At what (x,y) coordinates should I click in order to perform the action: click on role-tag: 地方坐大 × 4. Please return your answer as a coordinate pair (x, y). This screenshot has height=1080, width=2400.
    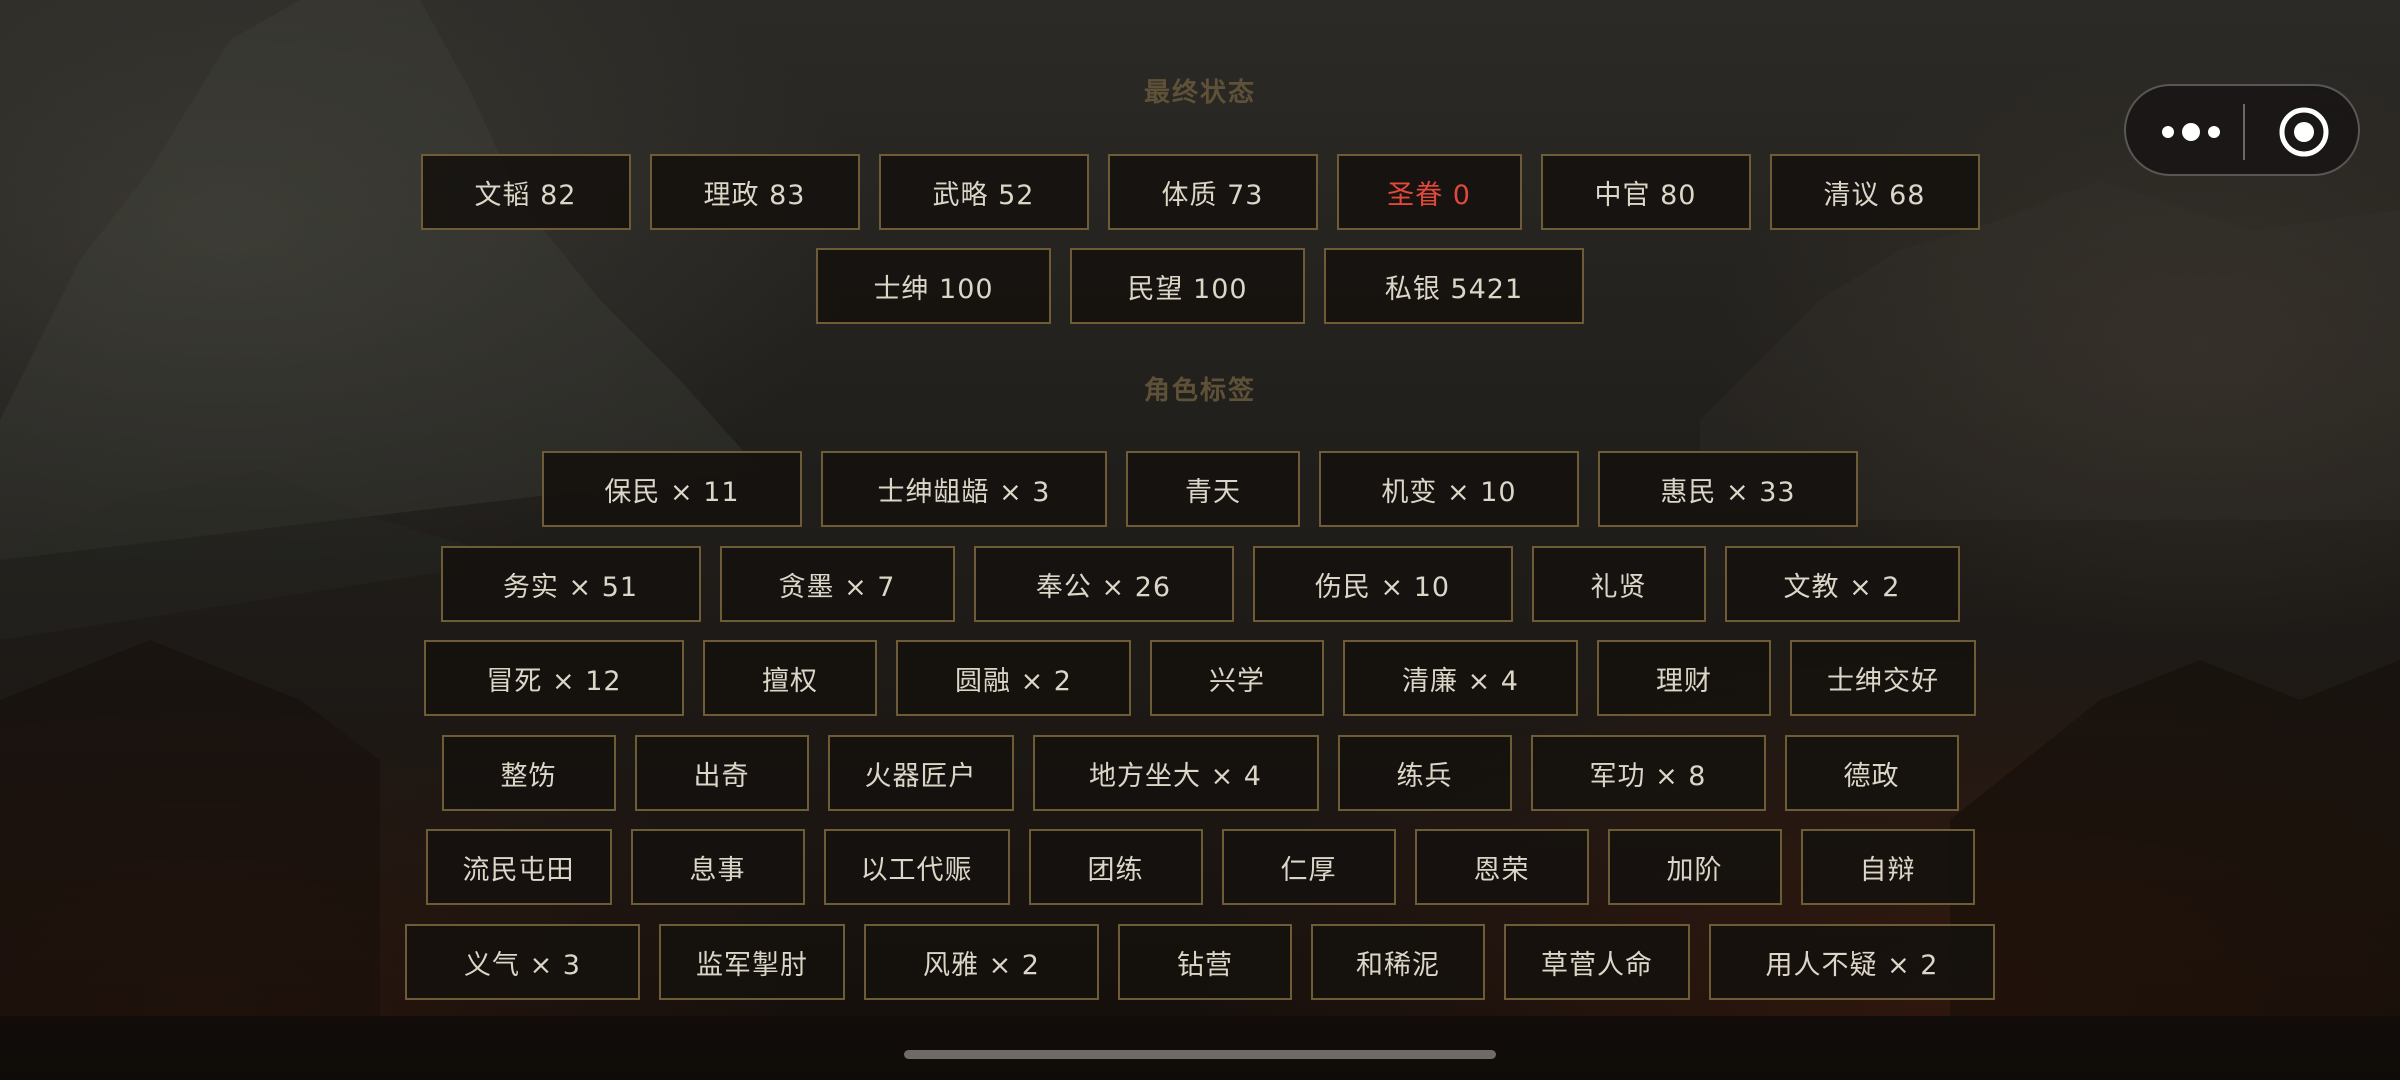
    Looking at the image, I should click on (1175, 773).